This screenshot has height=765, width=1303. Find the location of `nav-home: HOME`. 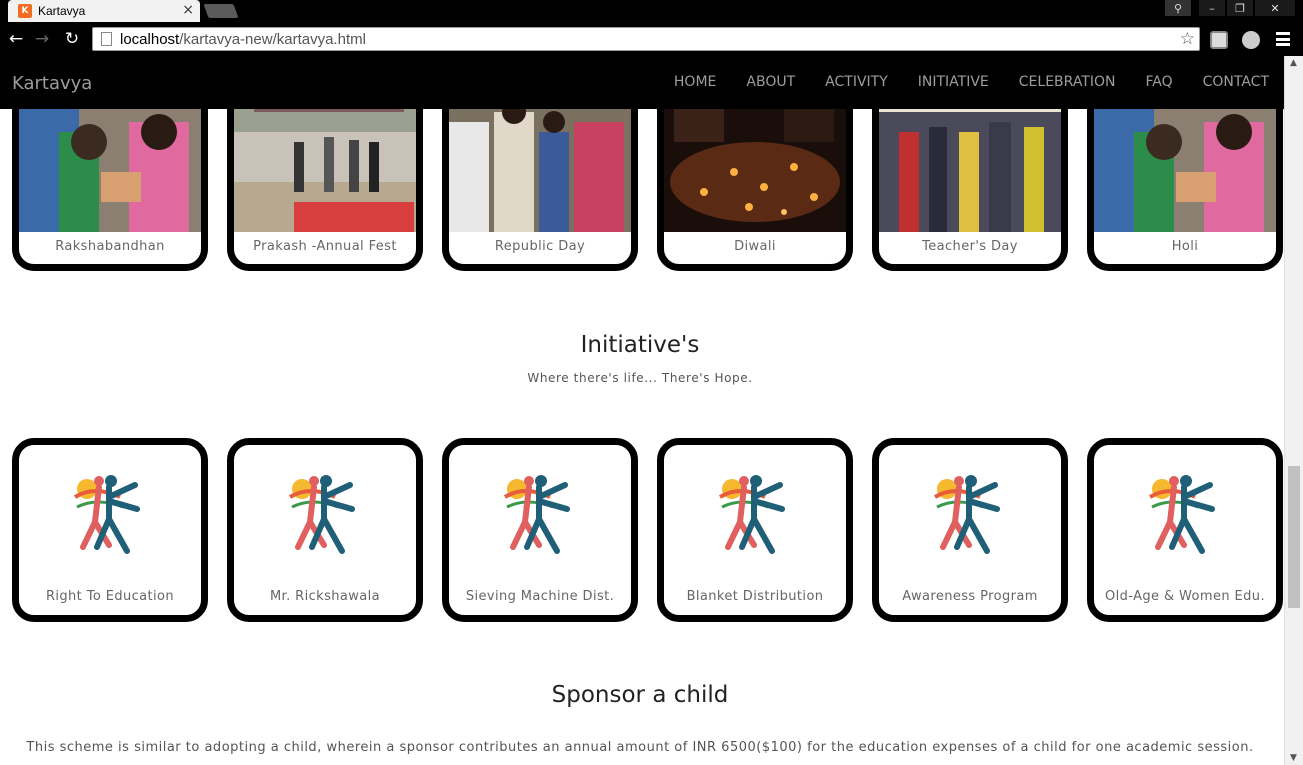

nav-home: HOME is located at coordinates (695, 82).